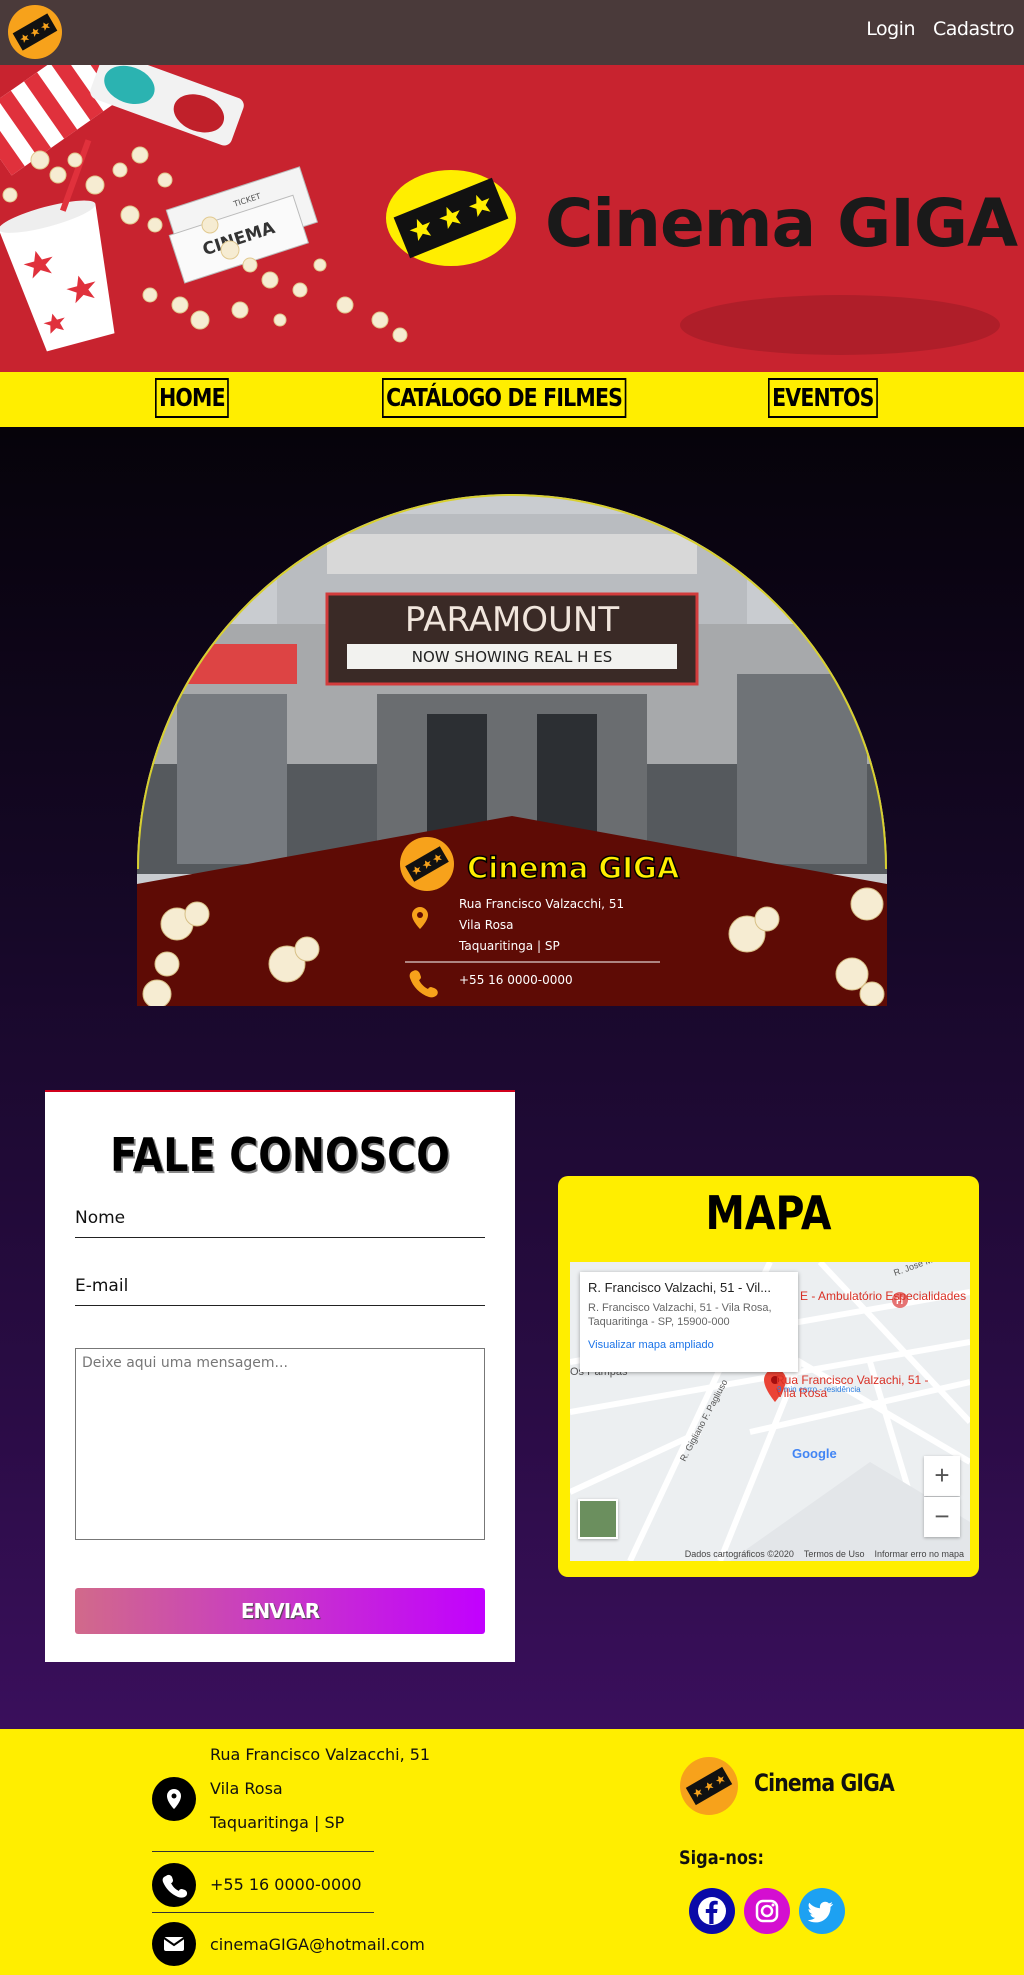 This screenshot has width=1024, height=1975. Describe the element at coordinates (822, 1911) in the screenshot. I see `twitter-icon` at that location.